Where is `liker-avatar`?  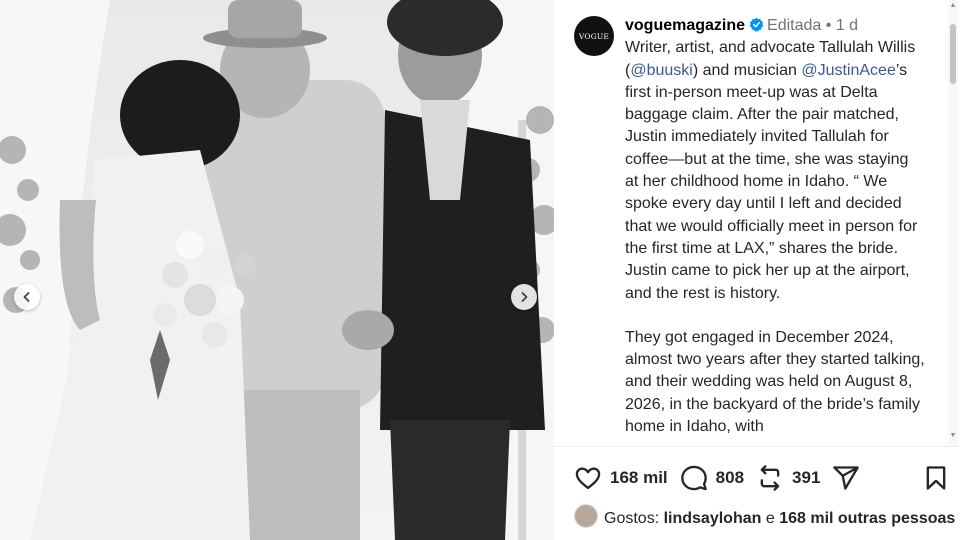 liker-avatar is located at coordinates (586, 516).